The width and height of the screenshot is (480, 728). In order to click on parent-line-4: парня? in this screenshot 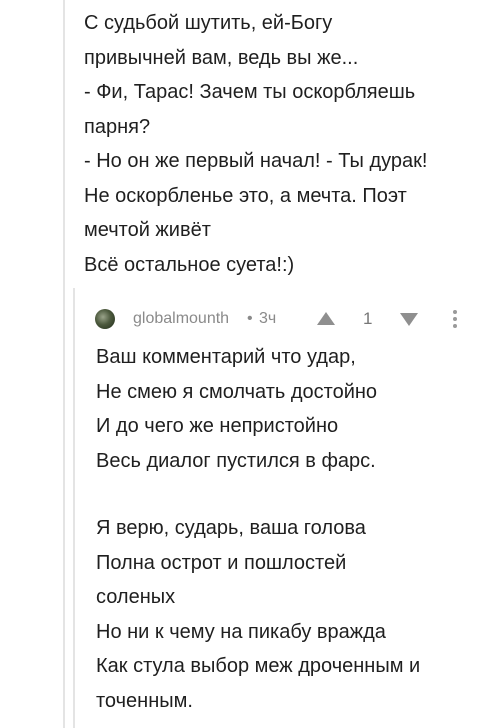, I will do `click(117, 126)`.